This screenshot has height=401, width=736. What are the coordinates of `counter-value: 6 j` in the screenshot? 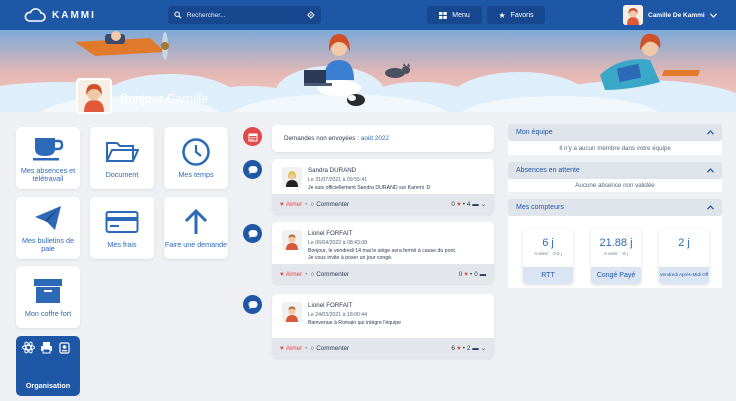 It's located at (548, 243).